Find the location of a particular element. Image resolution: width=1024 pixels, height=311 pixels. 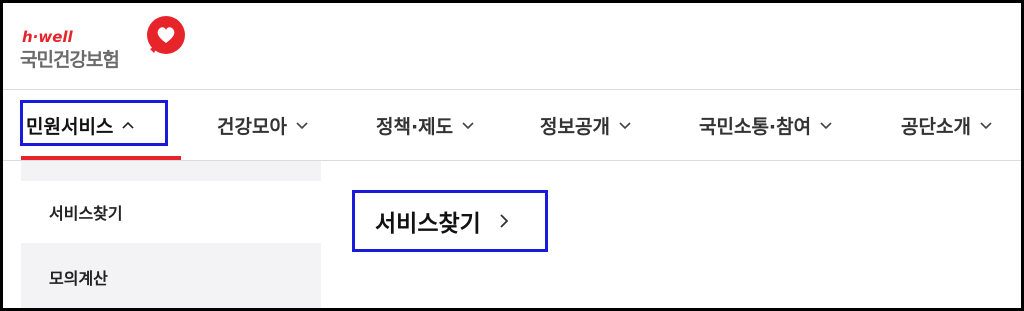

chevron-right-icon is located at coordinates (504, 221).